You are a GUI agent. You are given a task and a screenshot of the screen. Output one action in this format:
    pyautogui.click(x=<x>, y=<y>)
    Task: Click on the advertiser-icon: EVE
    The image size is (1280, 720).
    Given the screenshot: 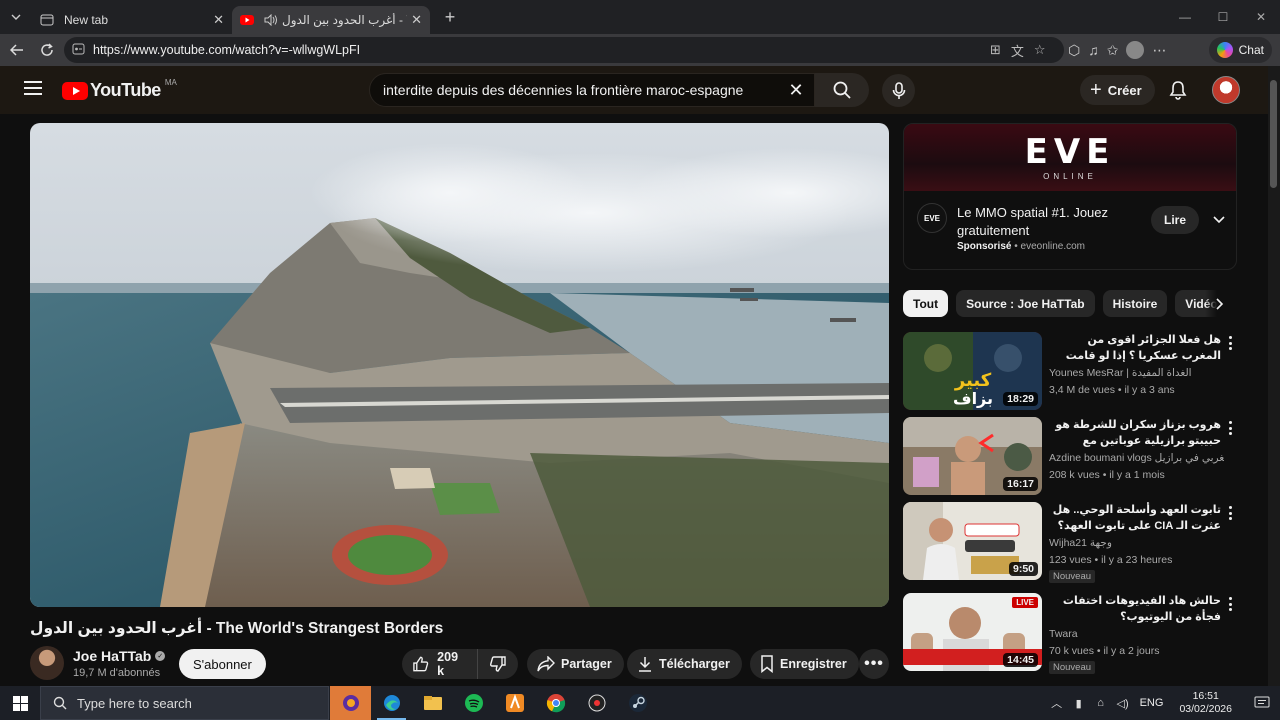 What is the action you would take?
    pyautogui.click(x=932, y=218)
    